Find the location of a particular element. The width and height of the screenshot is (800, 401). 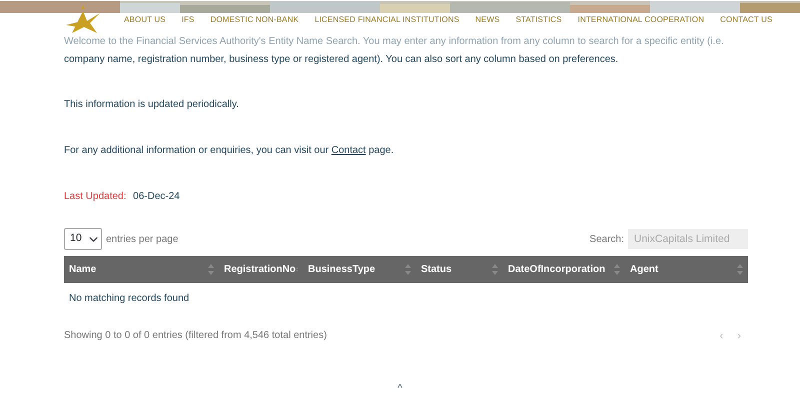

column-header: Status is located at coordinates (436, 269).